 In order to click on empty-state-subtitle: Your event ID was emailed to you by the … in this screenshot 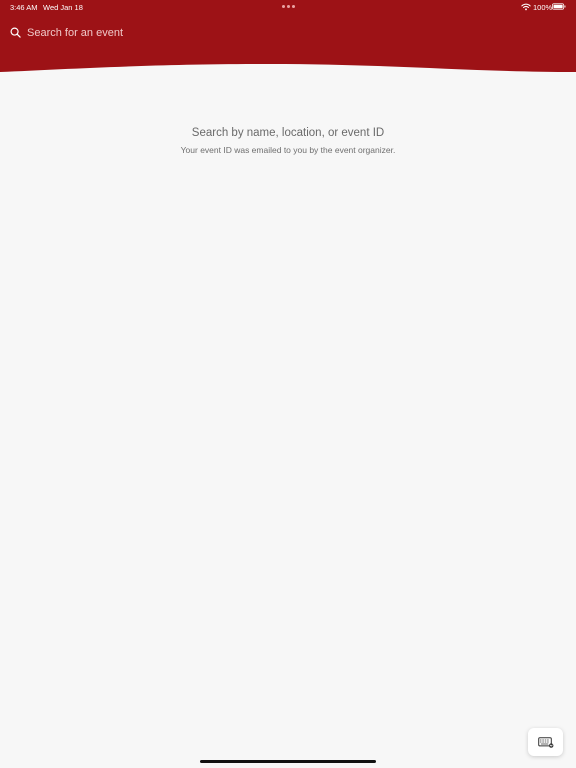, I will do `click(288, 150)`.